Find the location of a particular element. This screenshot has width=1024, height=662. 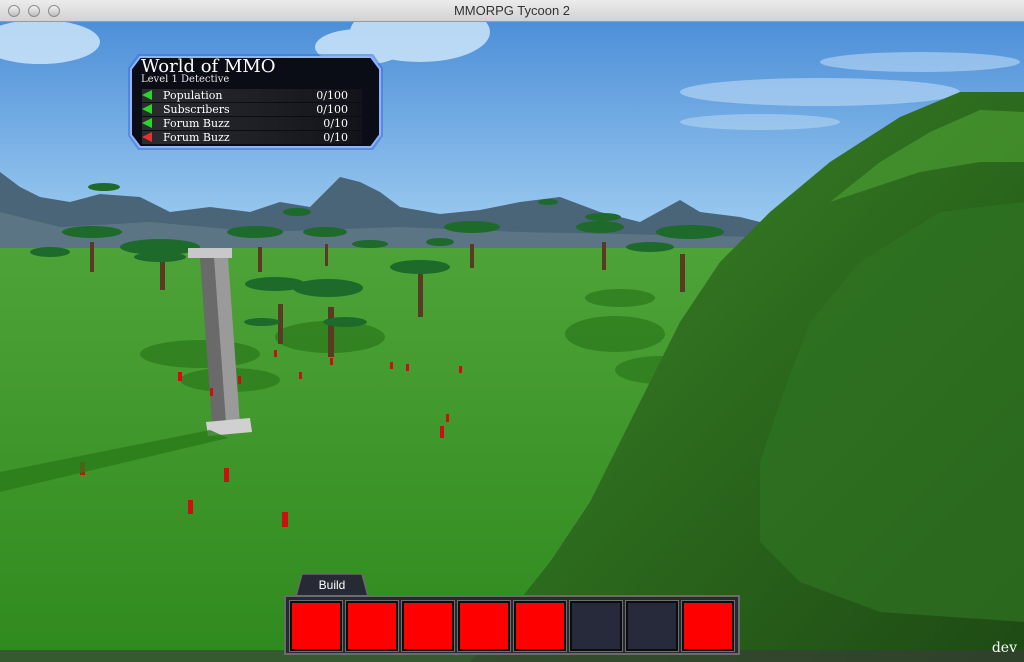

build-tab-label: Build is located at coordinates (332, 585).